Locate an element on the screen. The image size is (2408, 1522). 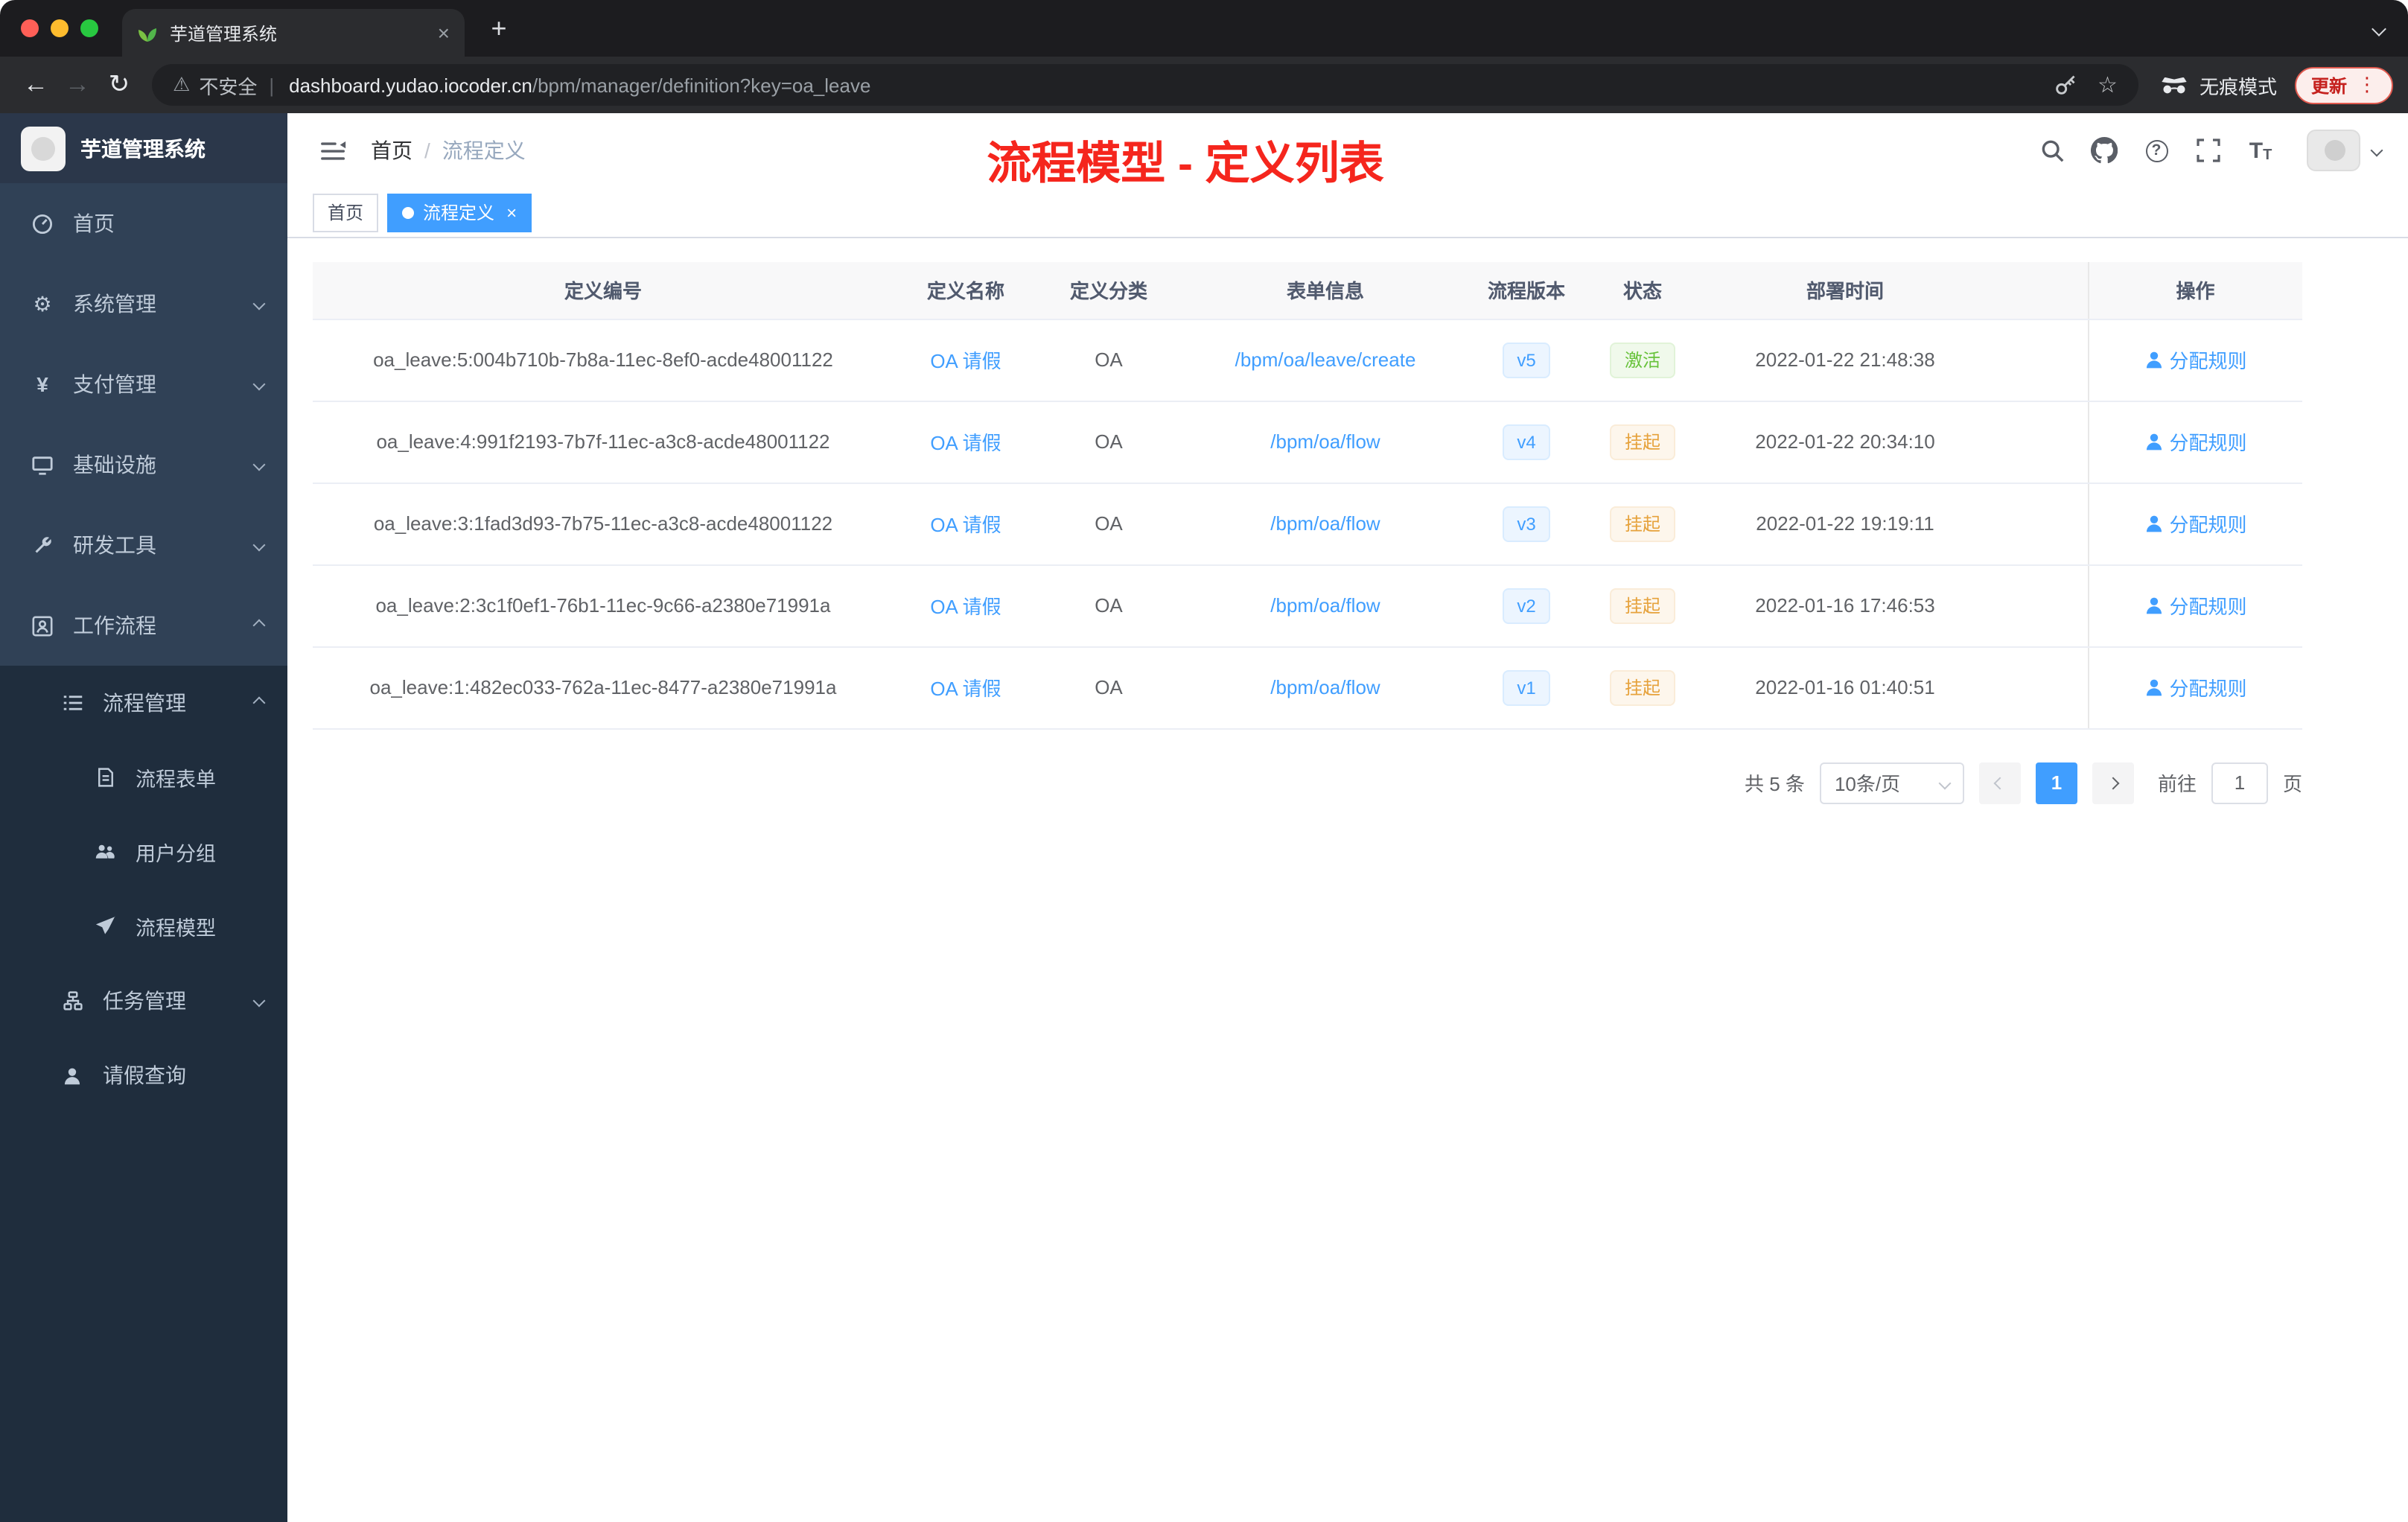
sidebar-item-system: ⚙ 系统管理 is located at coordinates (143, 304).